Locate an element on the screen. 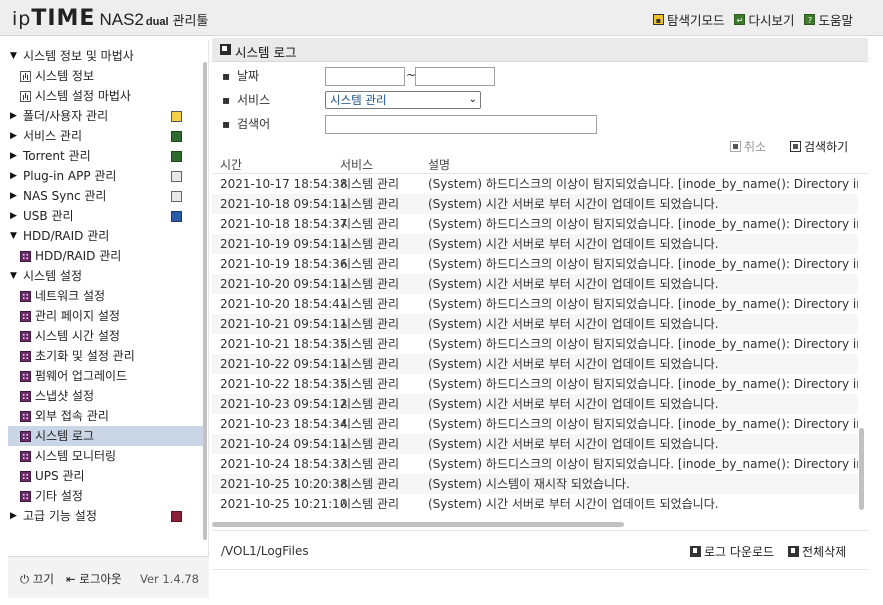 Image resolution: width=883 pixels, height=605 pixels. log-time-cell: 2021-10-18 09:54:11 is located at coordinates (284, 204).